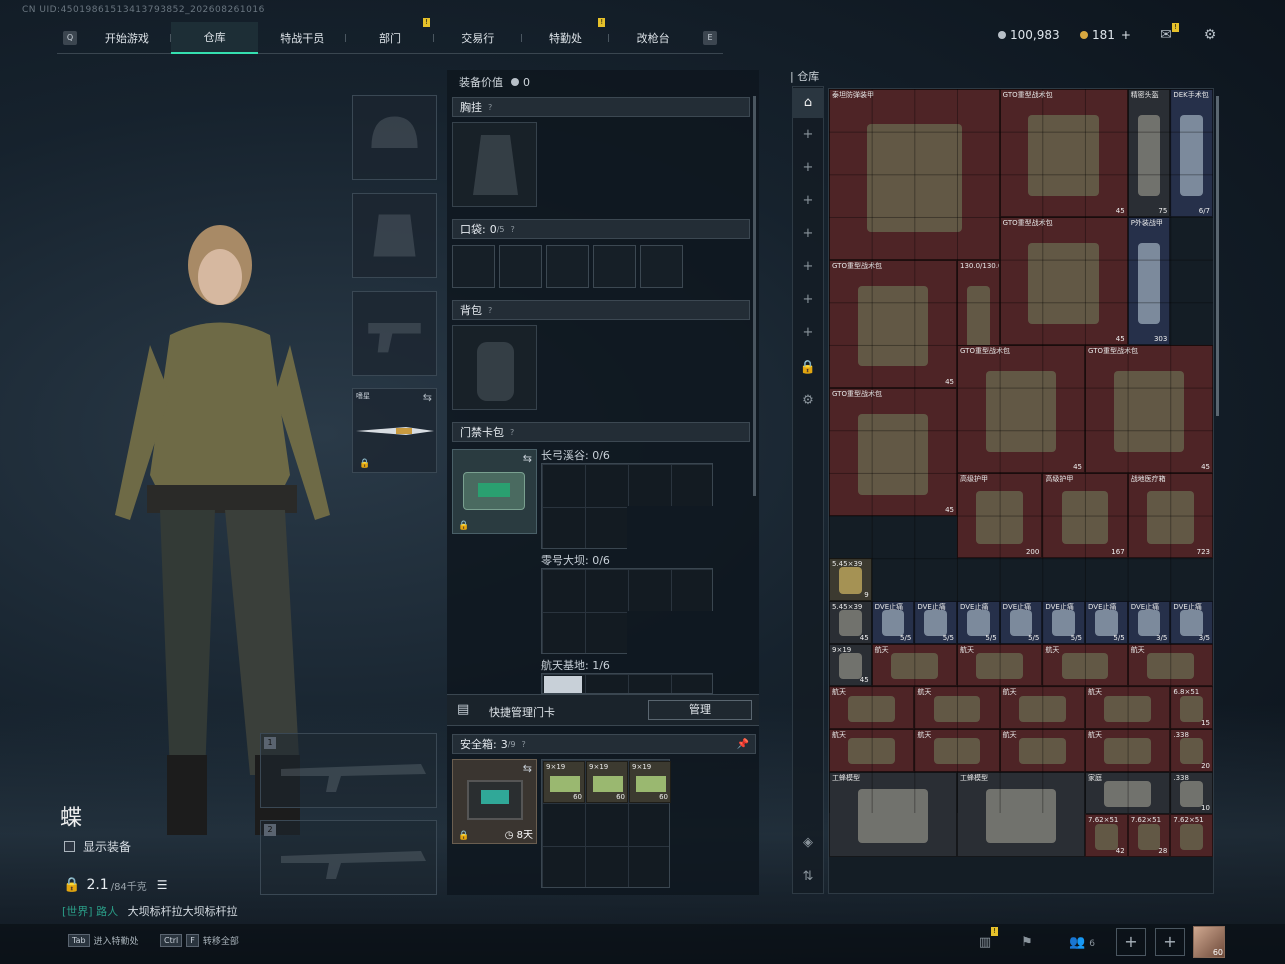  Describe the element at coordinates (563, 684) in the screenshot. I see `keycard-item` at that location.